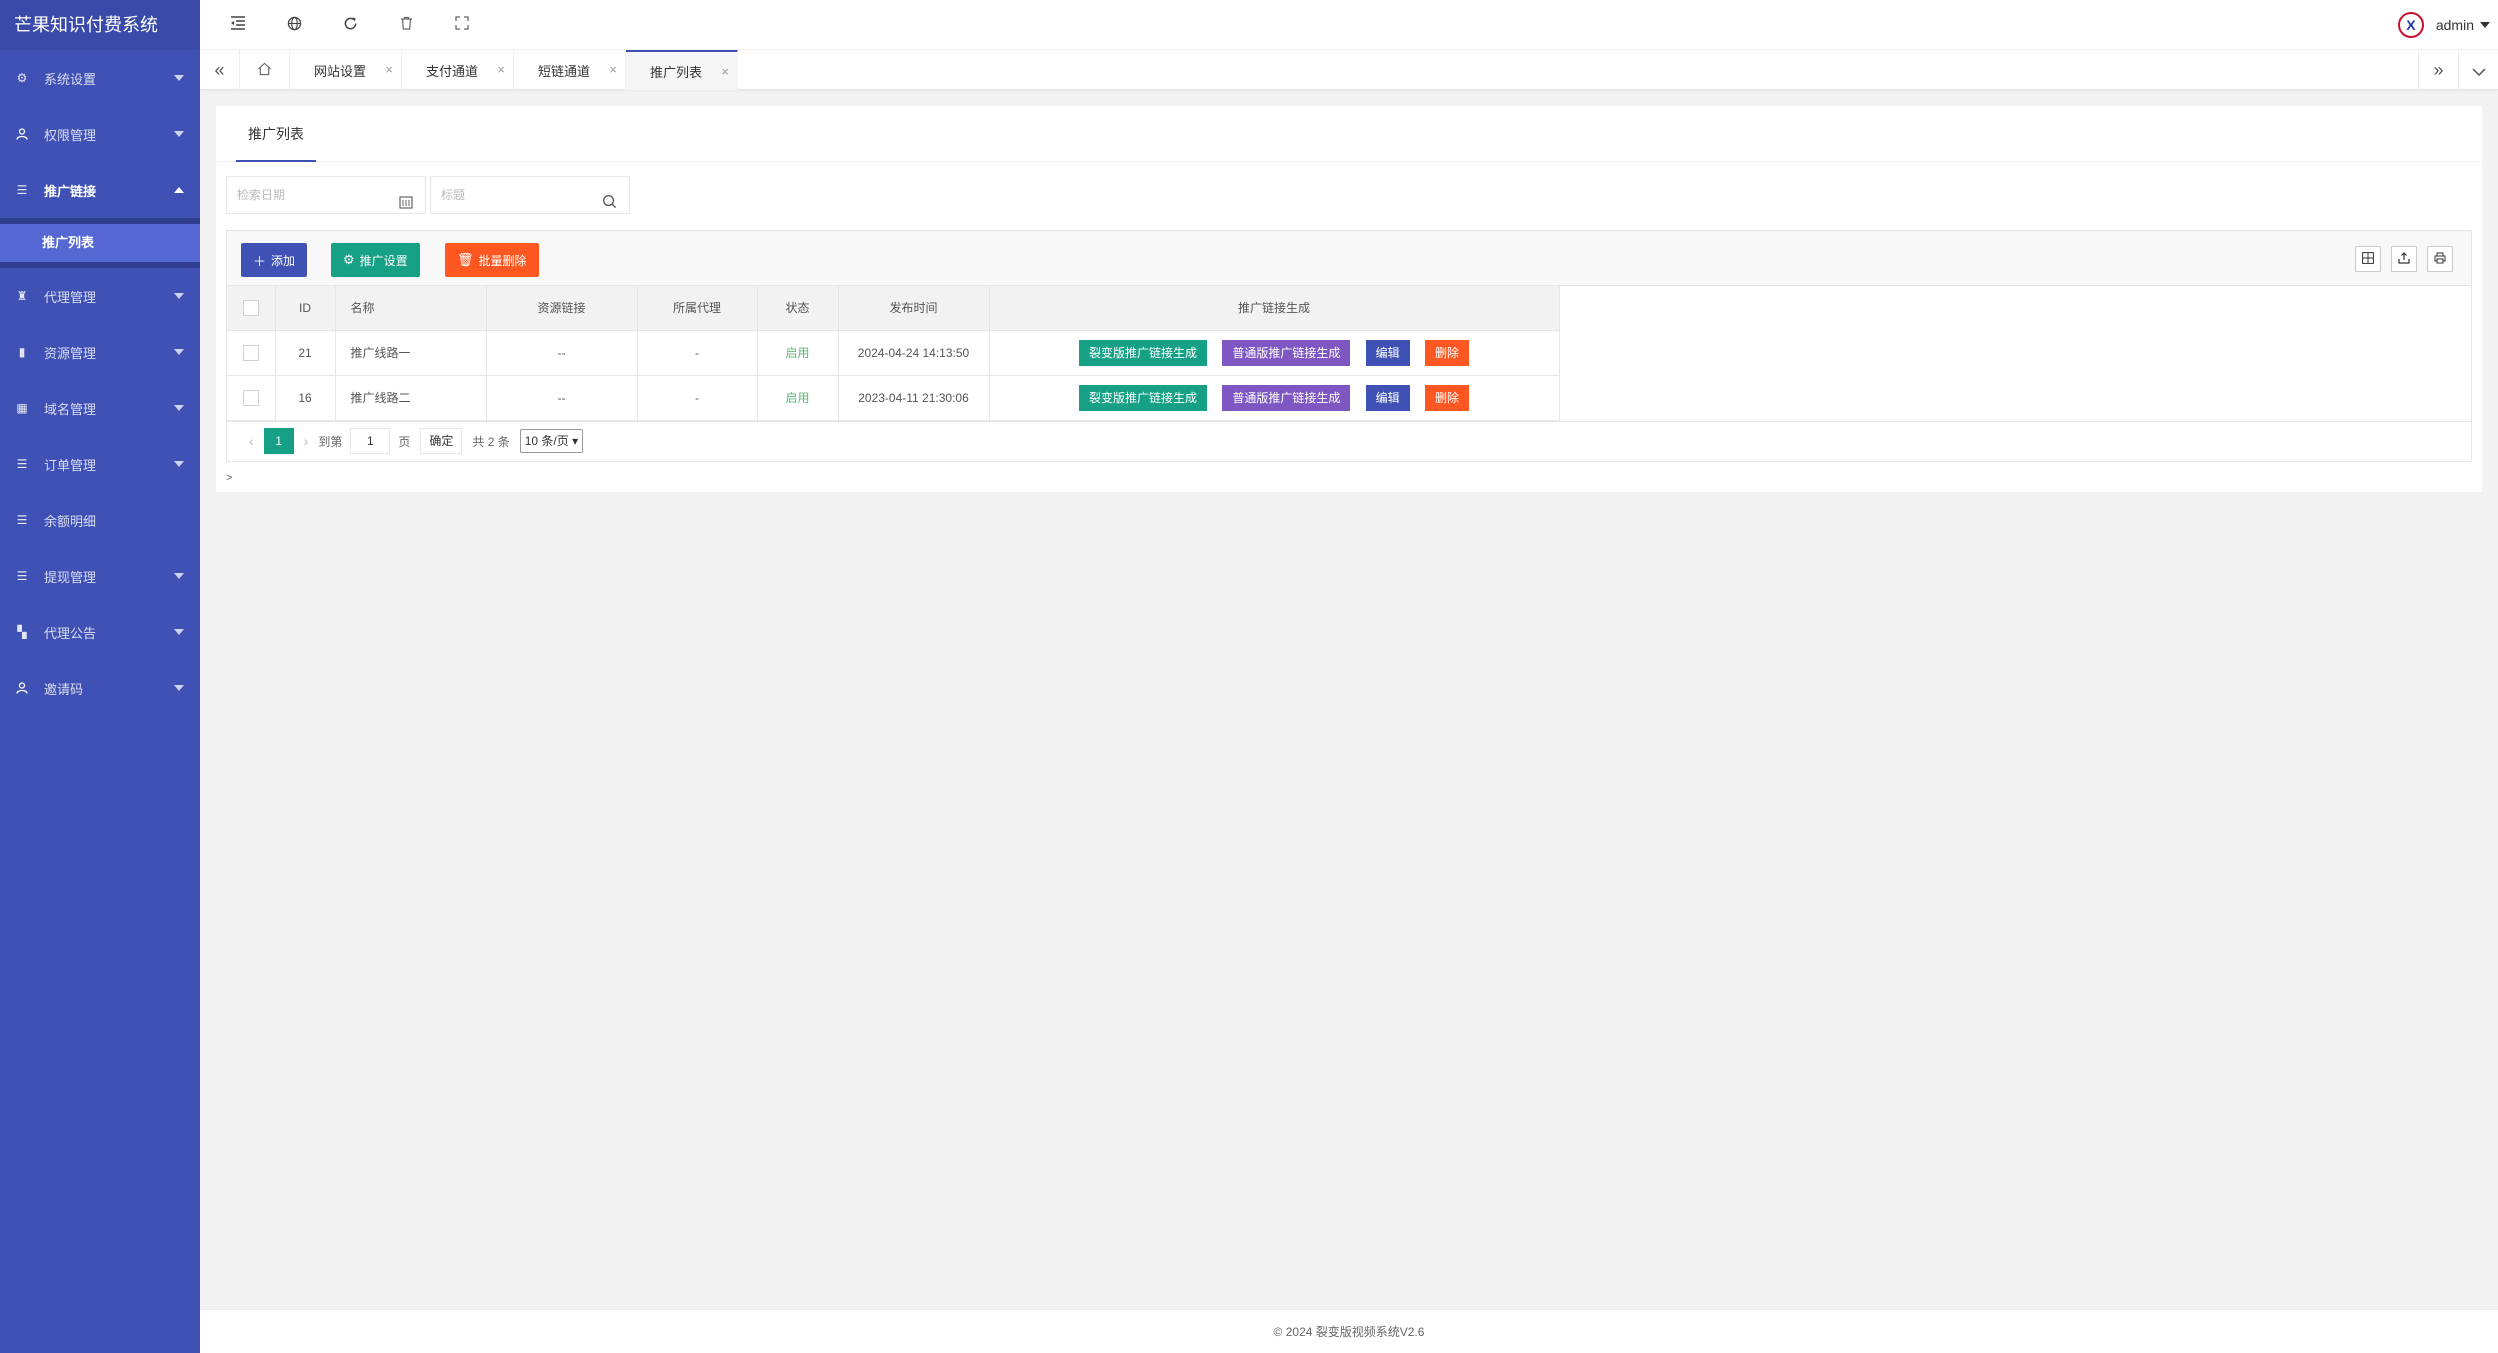  Describe the element at coordinates (383, 260) in the screenshot. I see `settings-label: 推广设置` at that location.